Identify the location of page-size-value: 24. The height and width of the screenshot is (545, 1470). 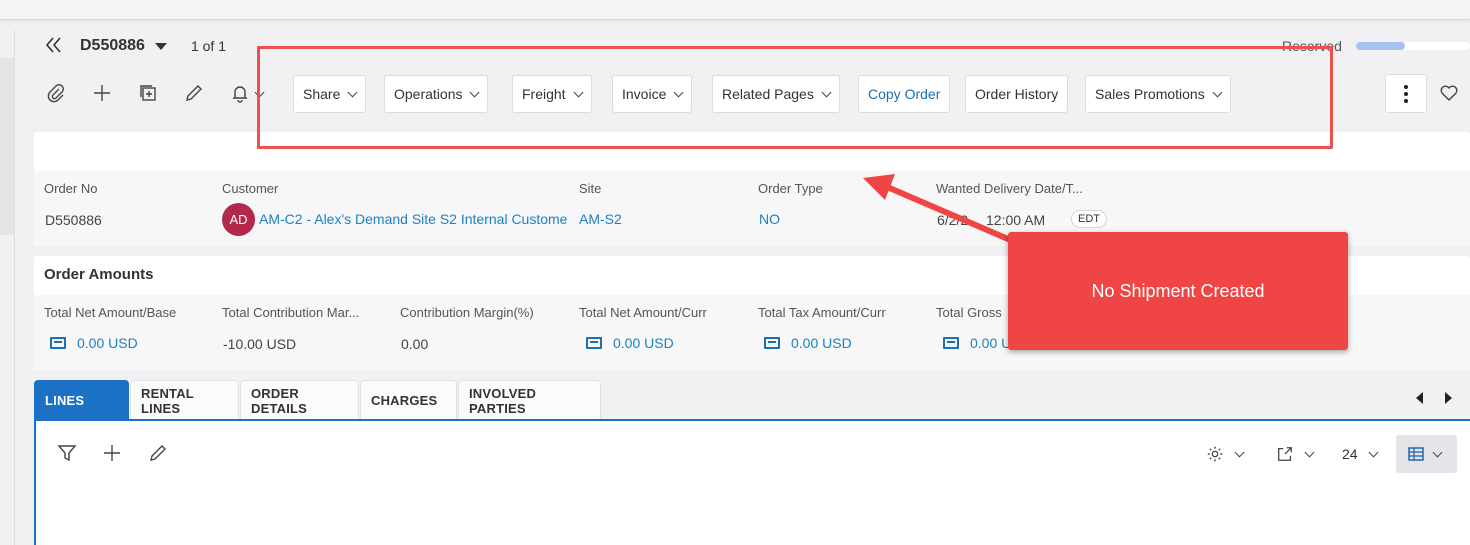
(1350, 454).